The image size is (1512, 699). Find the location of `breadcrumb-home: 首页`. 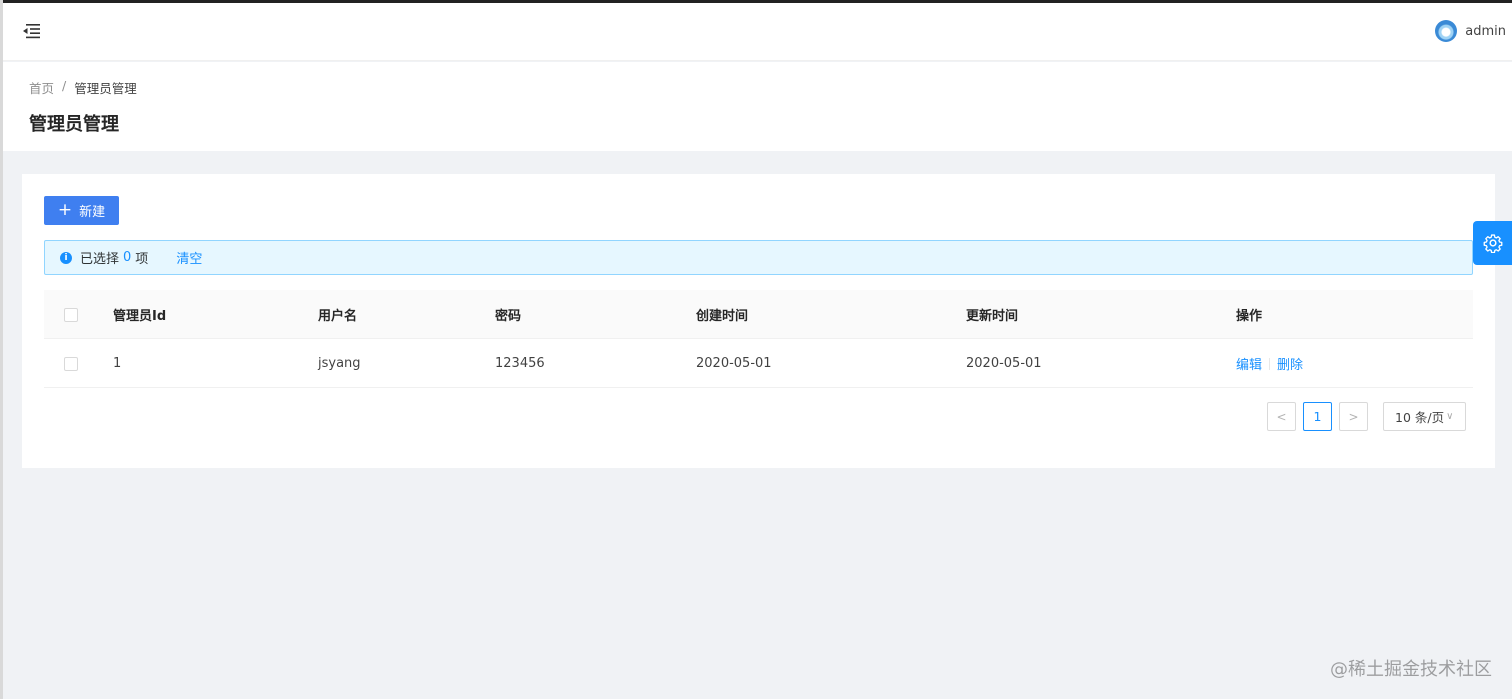

breadcrumb-home: 首页 is located at coordinates (41, 87).